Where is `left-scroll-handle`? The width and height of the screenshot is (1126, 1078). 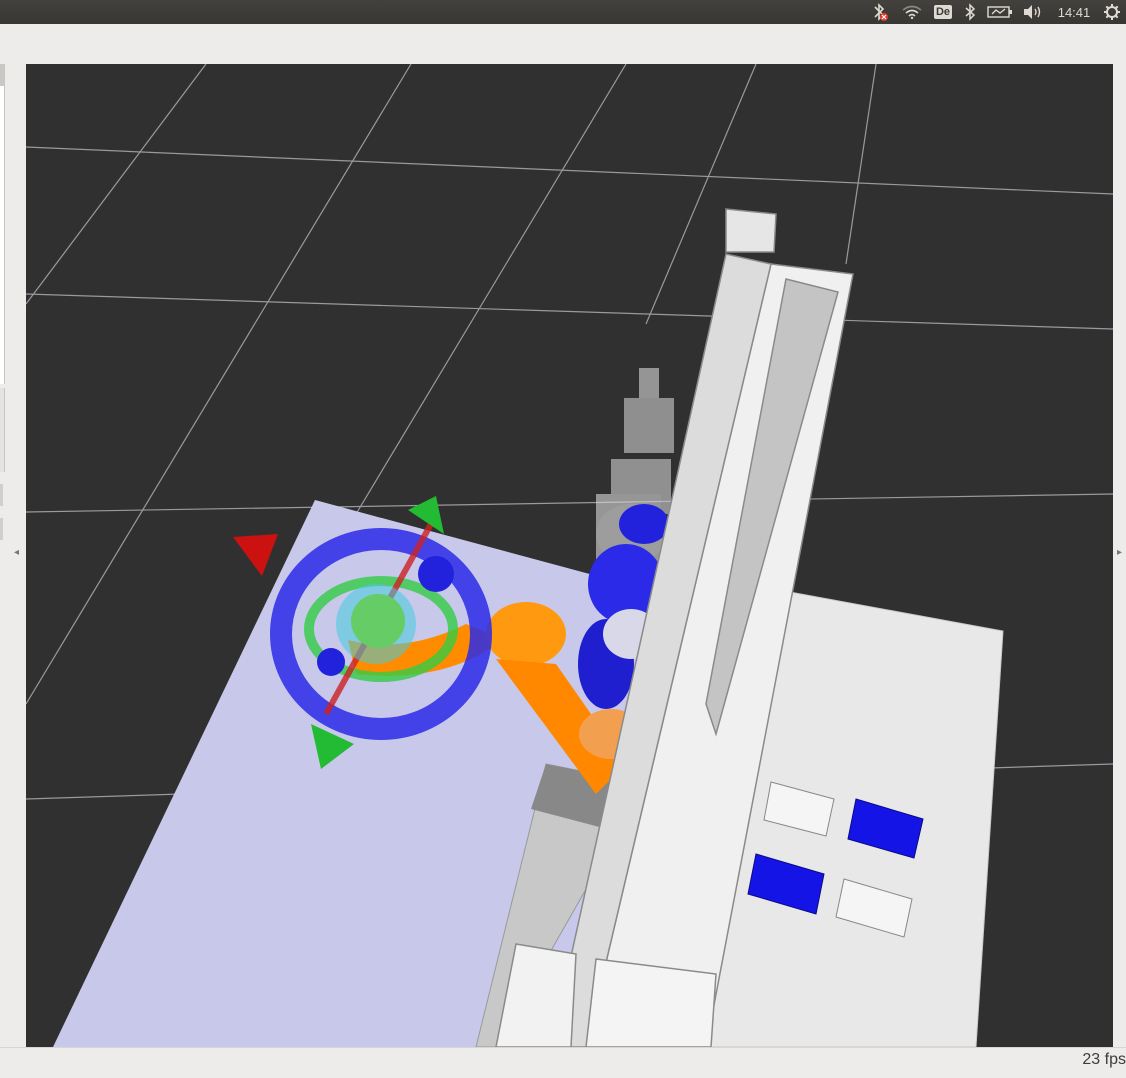 left-scroll-handle is located at coordinates (1, 495).